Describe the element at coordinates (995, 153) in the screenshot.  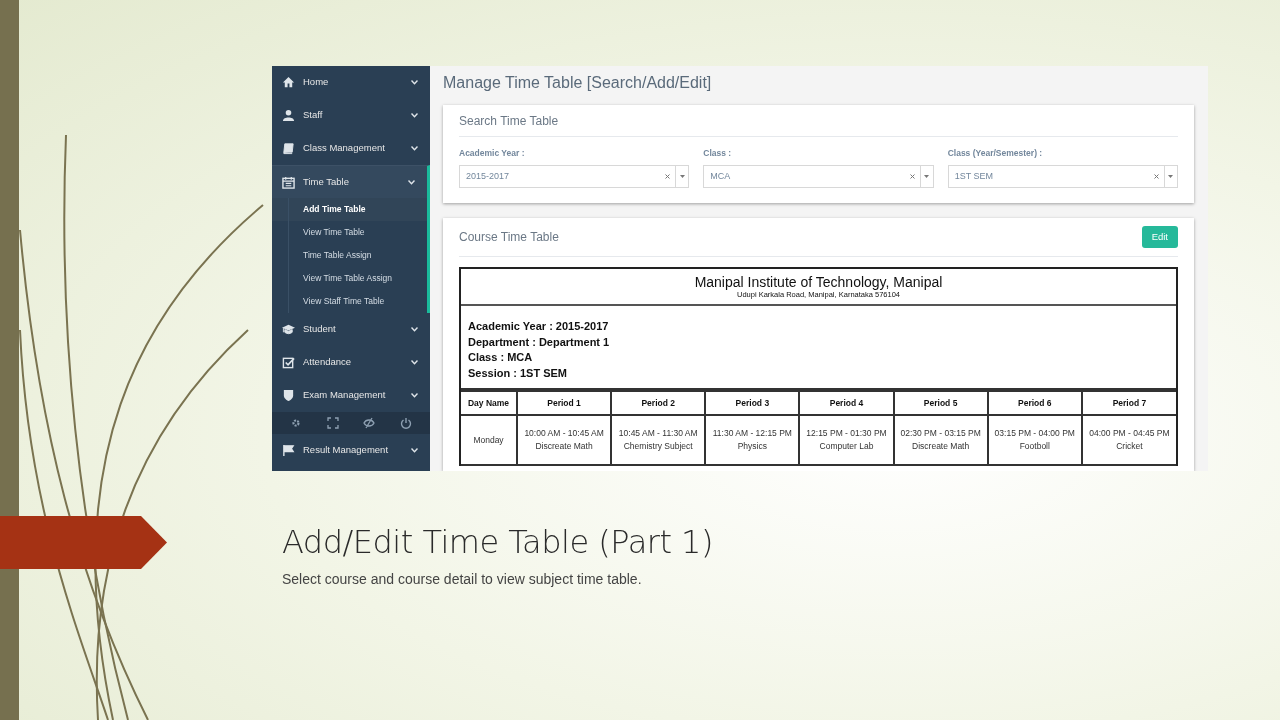
I see `field-label: Class (Year/Semester) :` at that location.